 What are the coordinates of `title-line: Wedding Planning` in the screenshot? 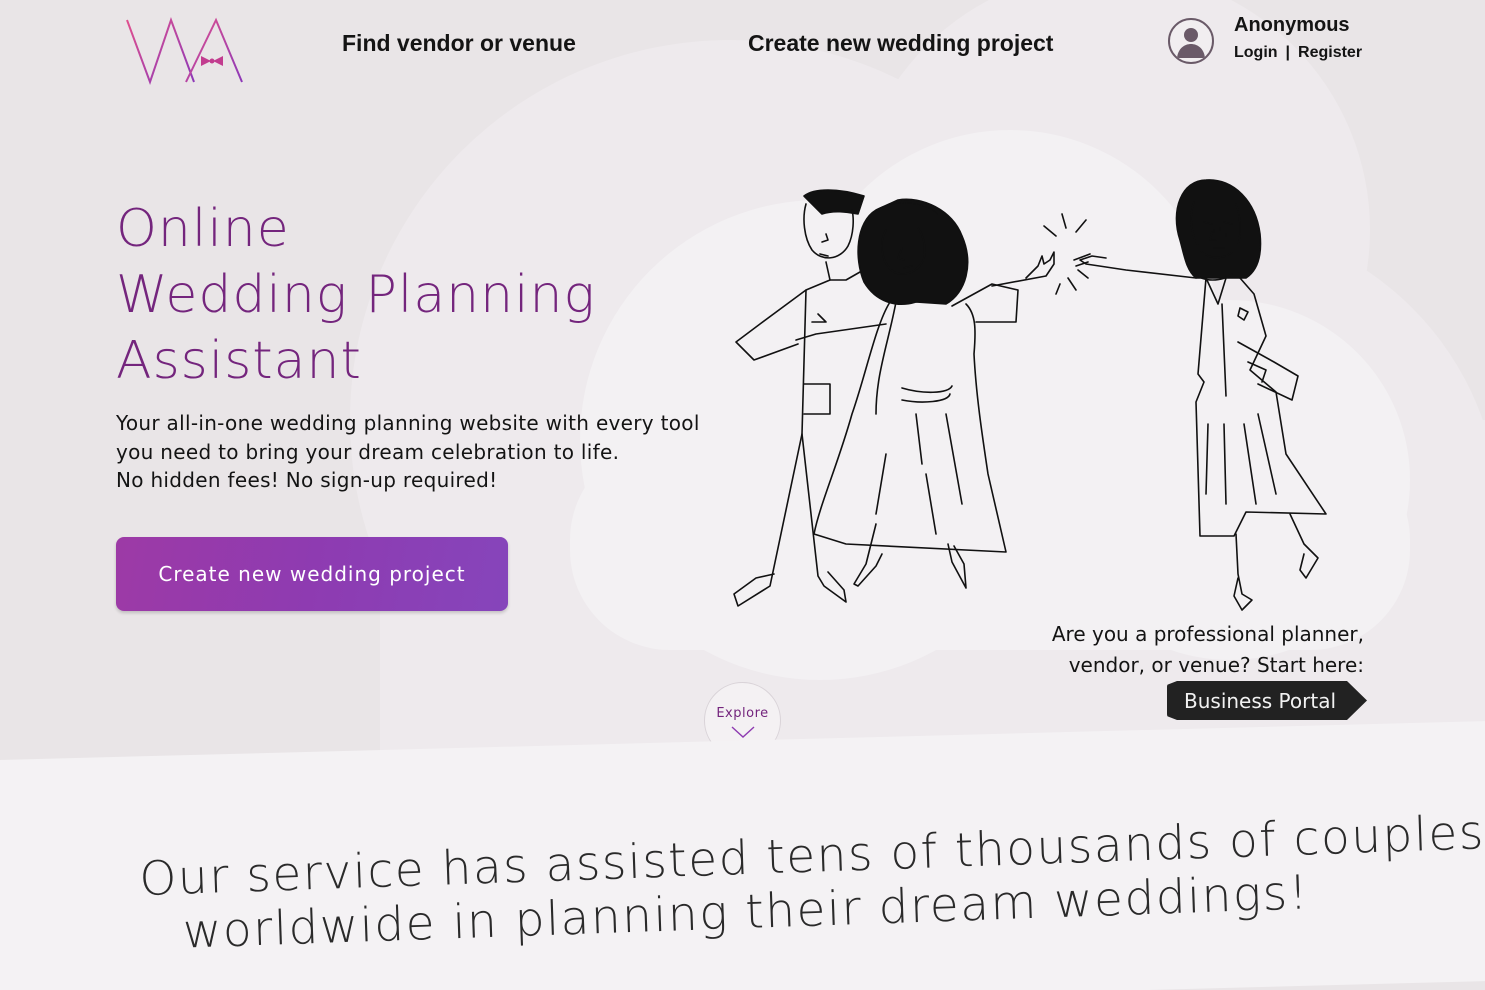 It's located at (356, 295).